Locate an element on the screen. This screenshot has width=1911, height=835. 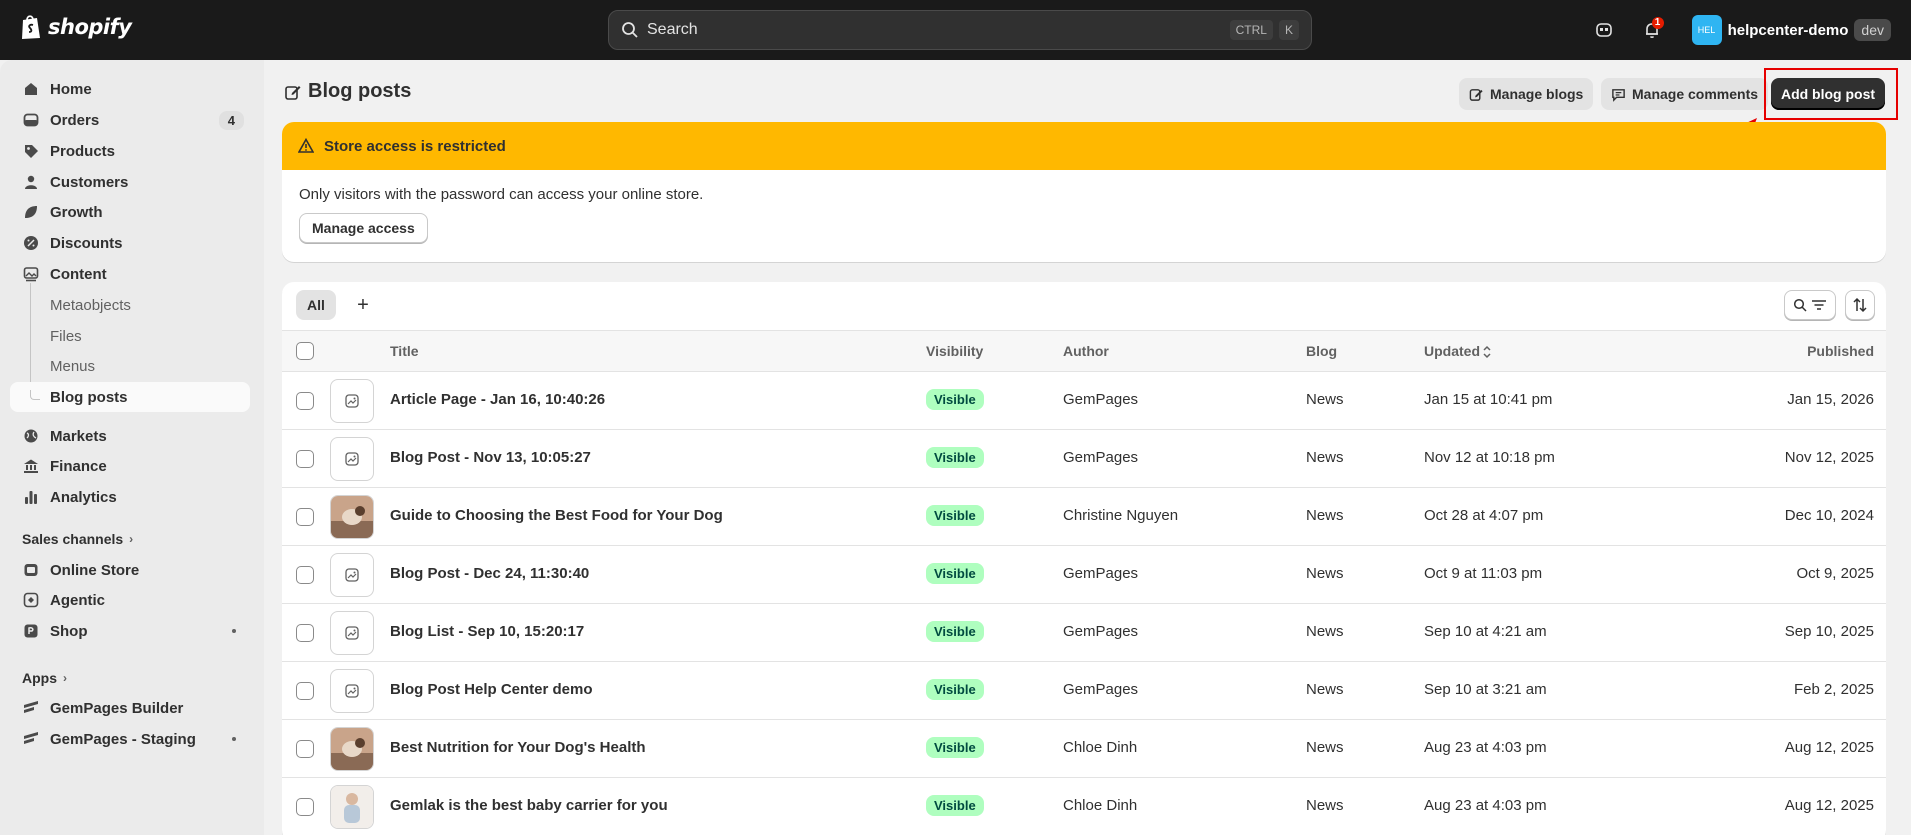
apps-label: Apps is located at coordinates (39, 678).